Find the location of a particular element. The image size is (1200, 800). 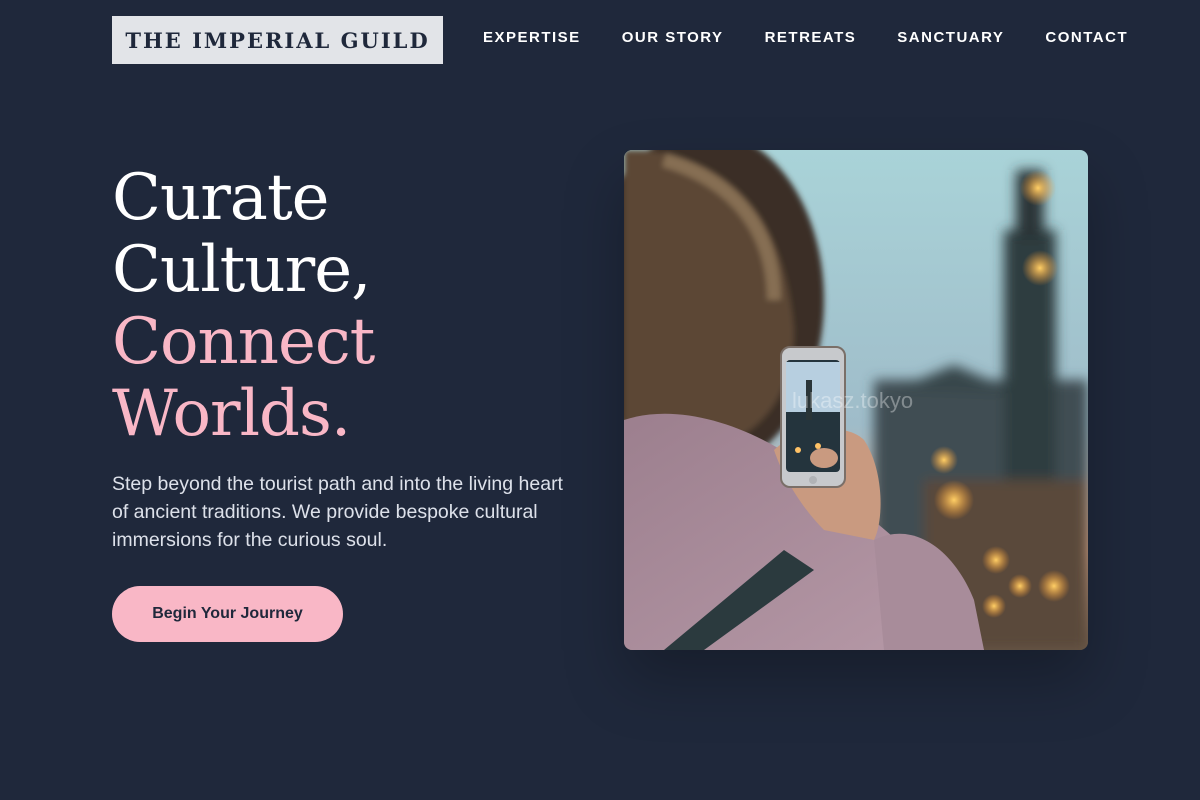

nav-retreats: RETREATS is located at coordinates (811, 37).